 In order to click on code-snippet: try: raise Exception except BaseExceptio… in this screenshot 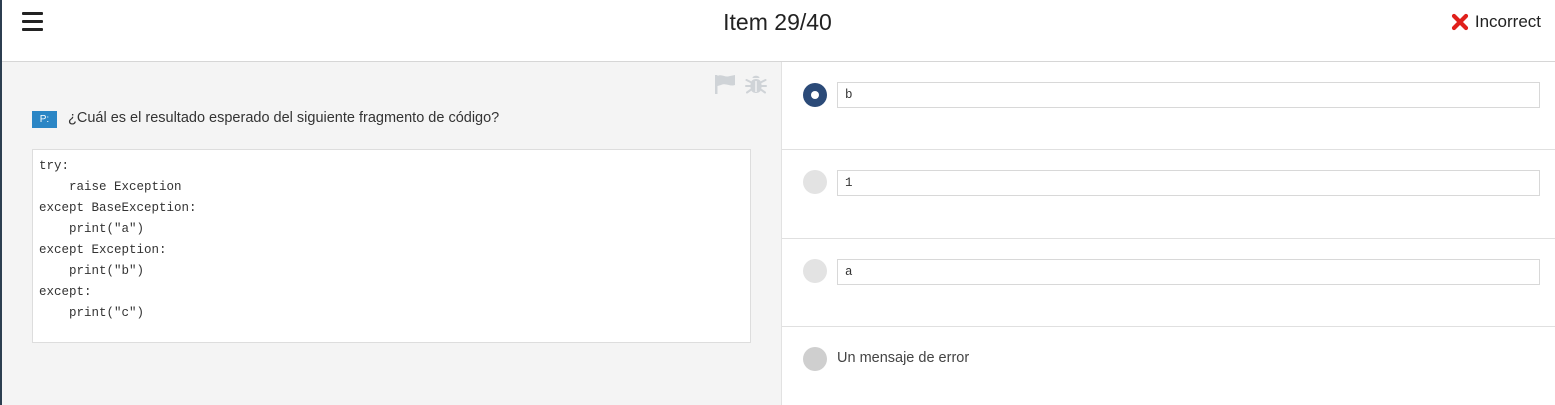, I will do `click(118, 239)`.